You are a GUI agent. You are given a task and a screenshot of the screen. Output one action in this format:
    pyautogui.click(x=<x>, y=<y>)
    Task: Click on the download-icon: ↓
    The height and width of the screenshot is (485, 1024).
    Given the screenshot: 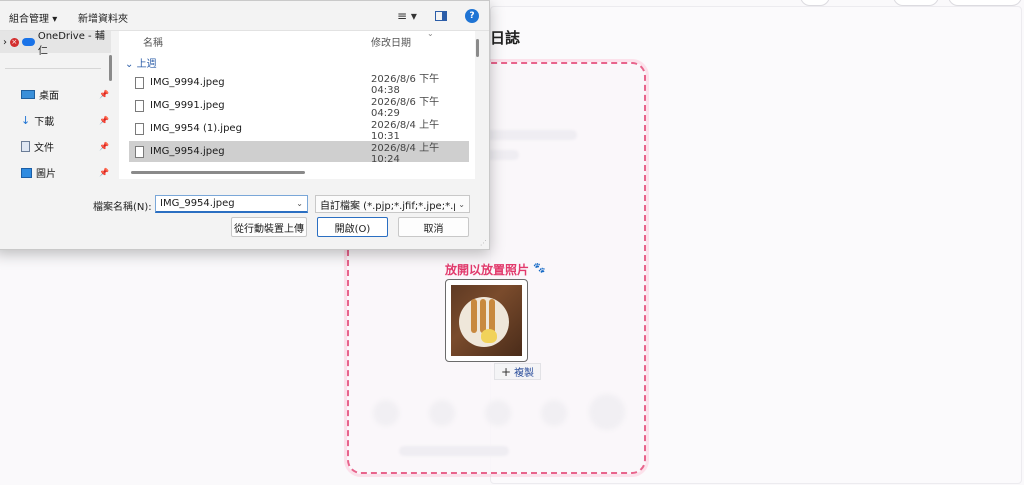 What is the action you would take?
    pyautogui.click(x=26, y=120)
    